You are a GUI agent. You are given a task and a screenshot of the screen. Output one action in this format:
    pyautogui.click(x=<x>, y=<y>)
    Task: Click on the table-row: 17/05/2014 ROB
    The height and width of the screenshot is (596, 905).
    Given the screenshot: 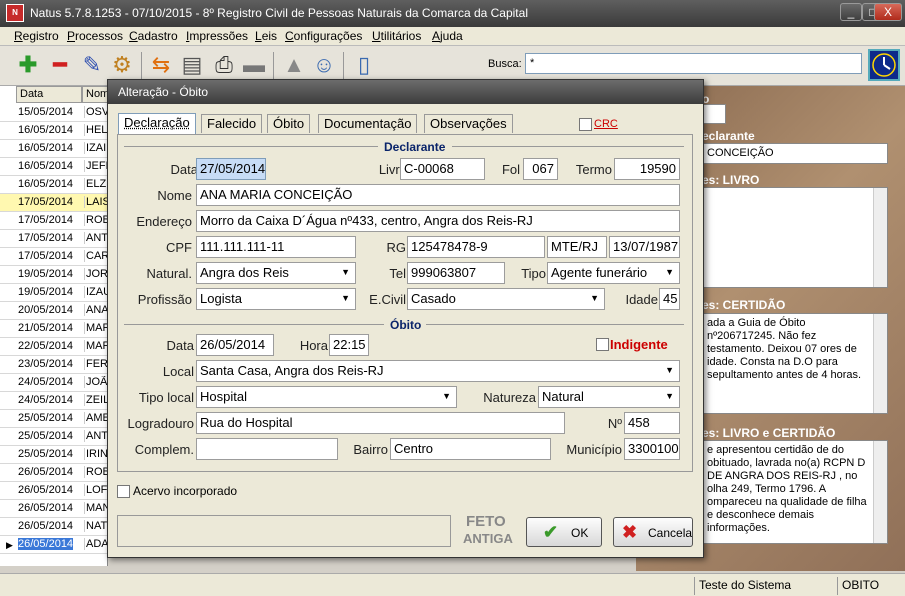 What is the action you would take?
    pyautogui.click(x=54, y=221)
    